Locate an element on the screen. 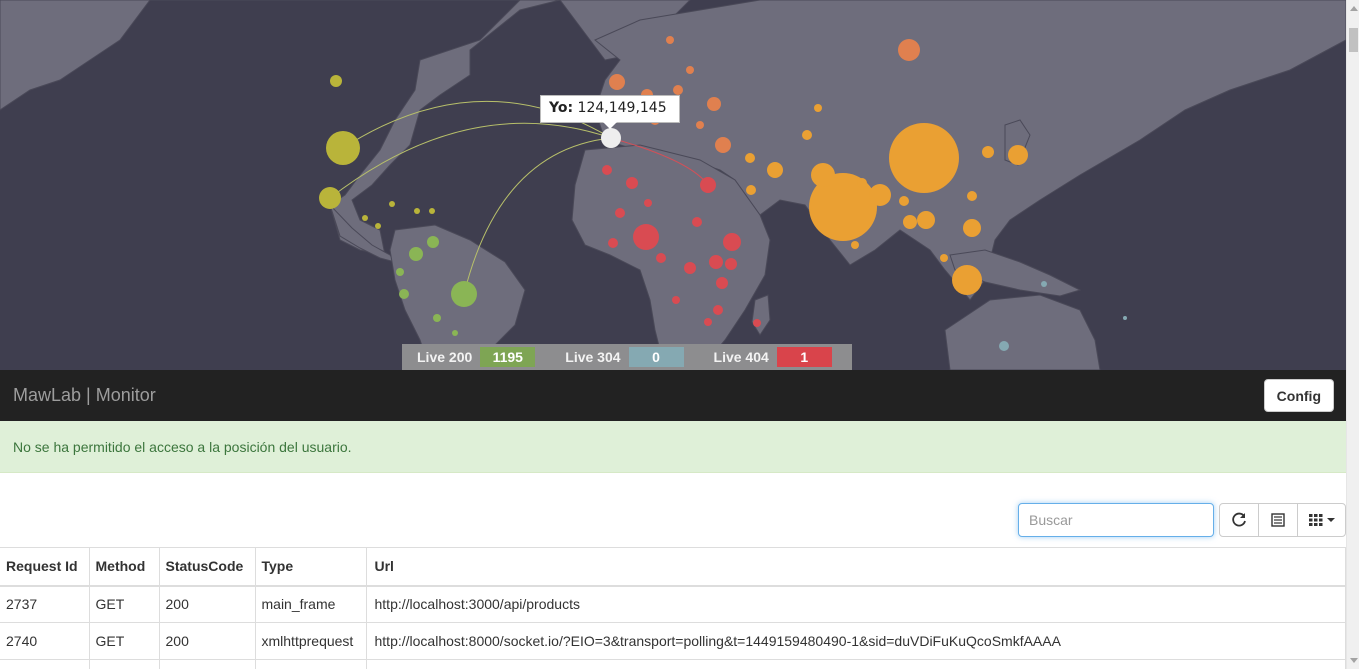 This screenshot has height=669, width=1359. refresh-button is located at coordinates (1239, 520).